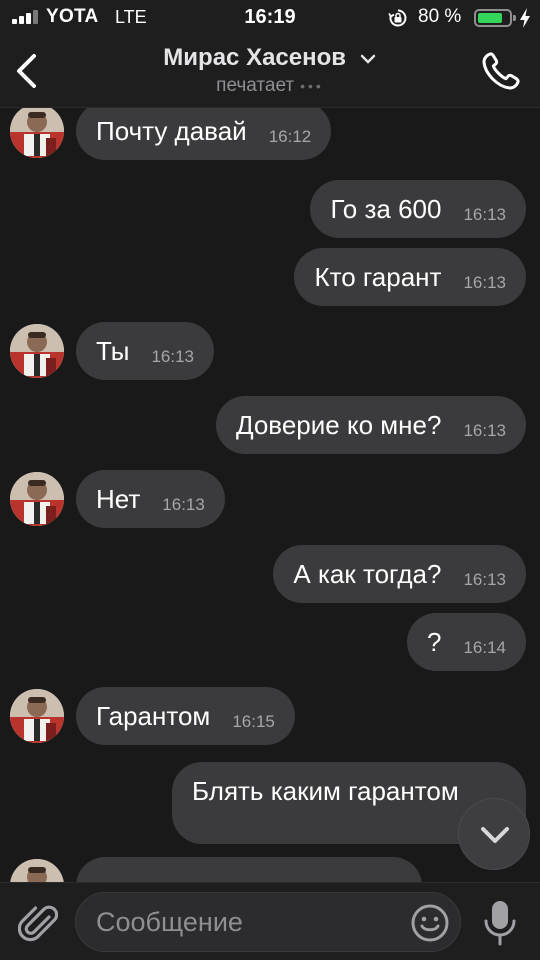 This screenshot has width=540, height=960. I want to click on typing-dots: •••, so click(312, 86).